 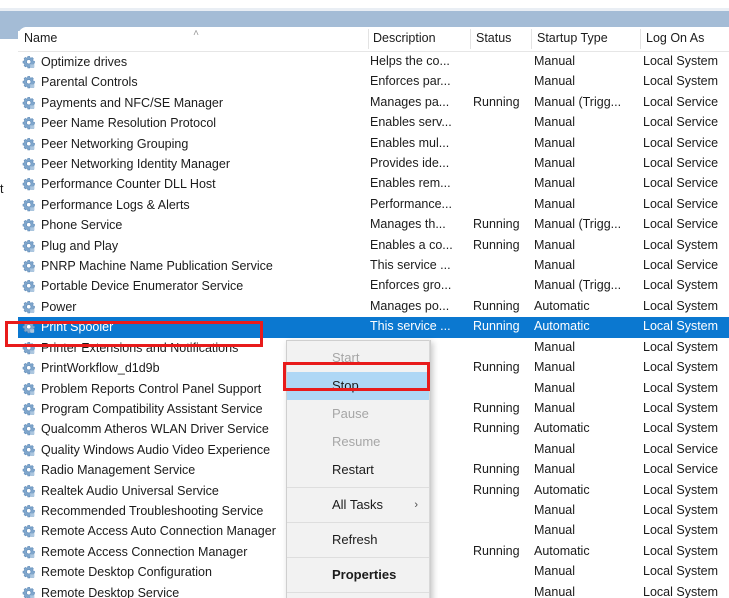 What do you see at coordinates (158, 531) in the screenshot?
I see `service-name-label: Remote Access Auto Connection Manager` at bounding box center [158, 531].